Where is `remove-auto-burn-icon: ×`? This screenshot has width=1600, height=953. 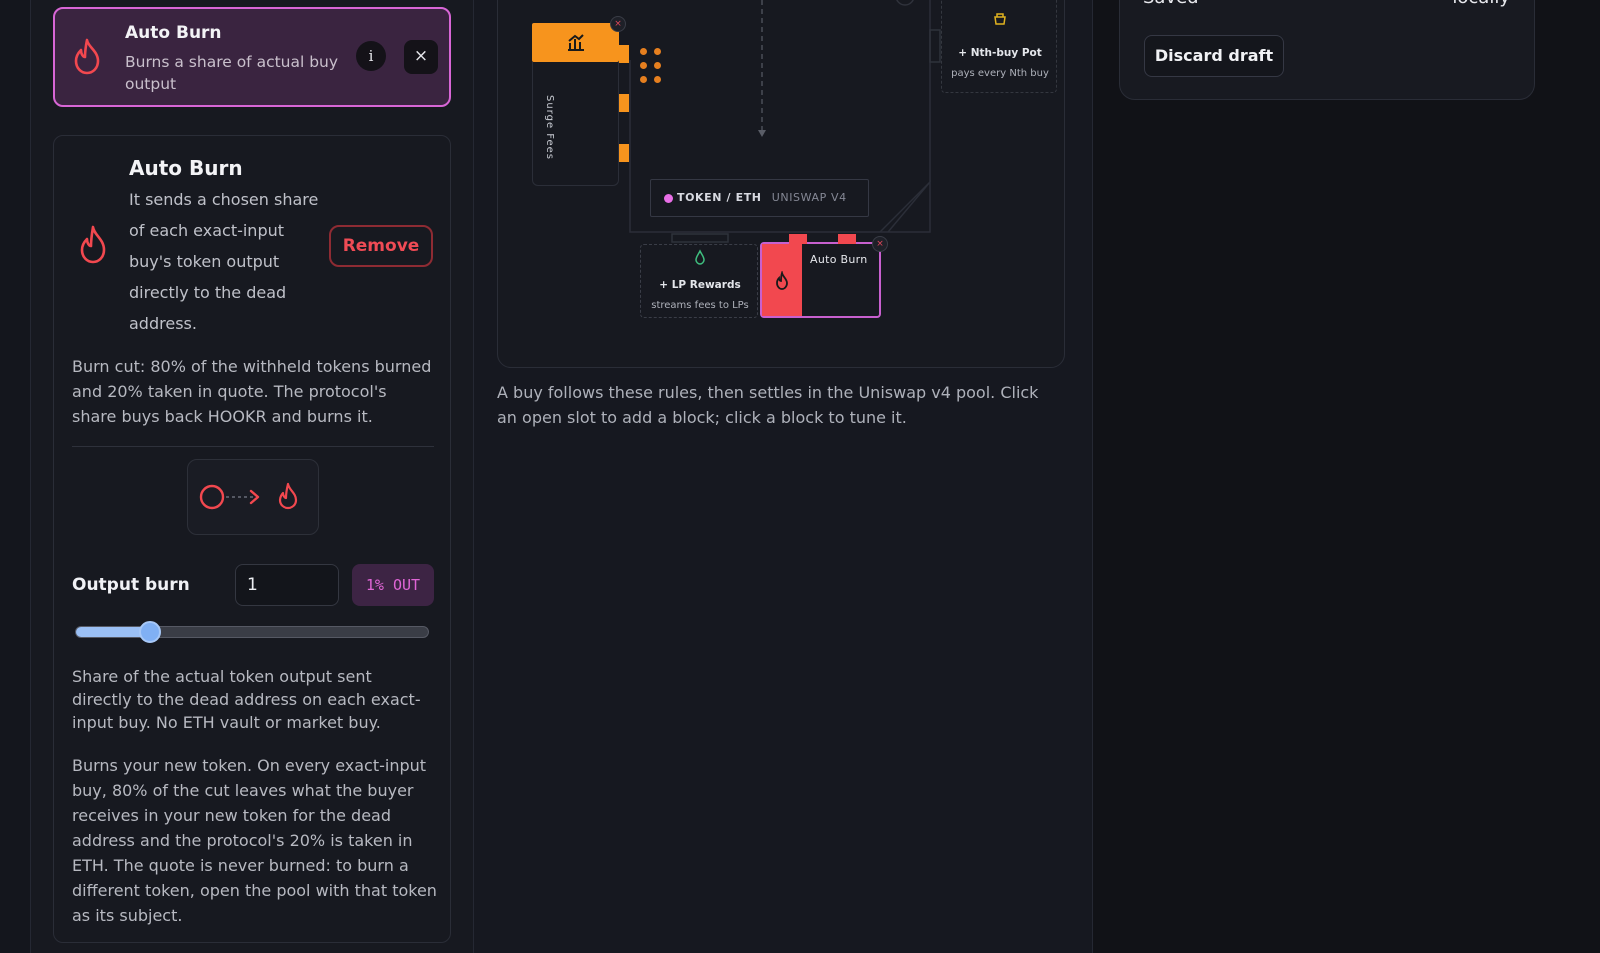
remove-auto-burn-icon: × is located at coordinates (880, 244).